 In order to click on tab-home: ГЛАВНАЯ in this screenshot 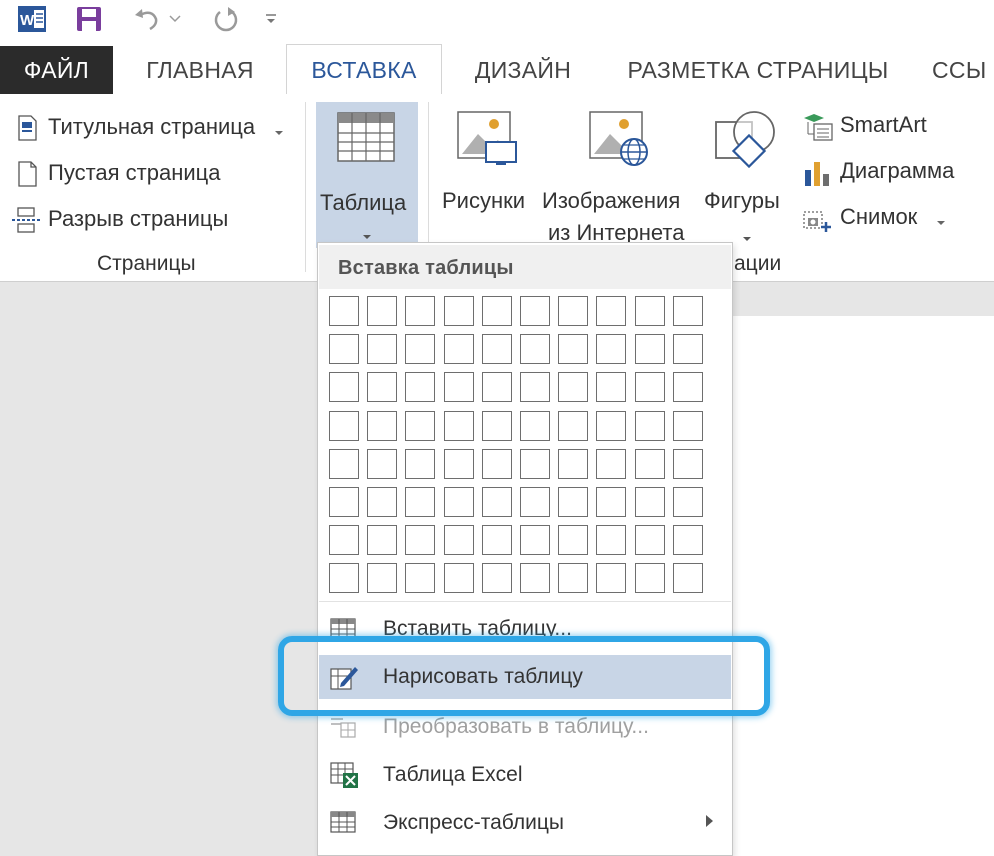, I will do `click(200, 70)`.